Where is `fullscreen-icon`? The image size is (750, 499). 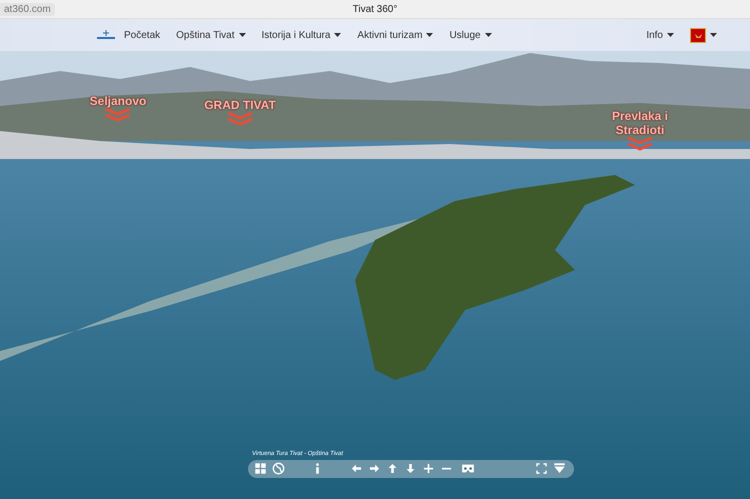
fullscreen-icon is located at coordinates (541, 468).